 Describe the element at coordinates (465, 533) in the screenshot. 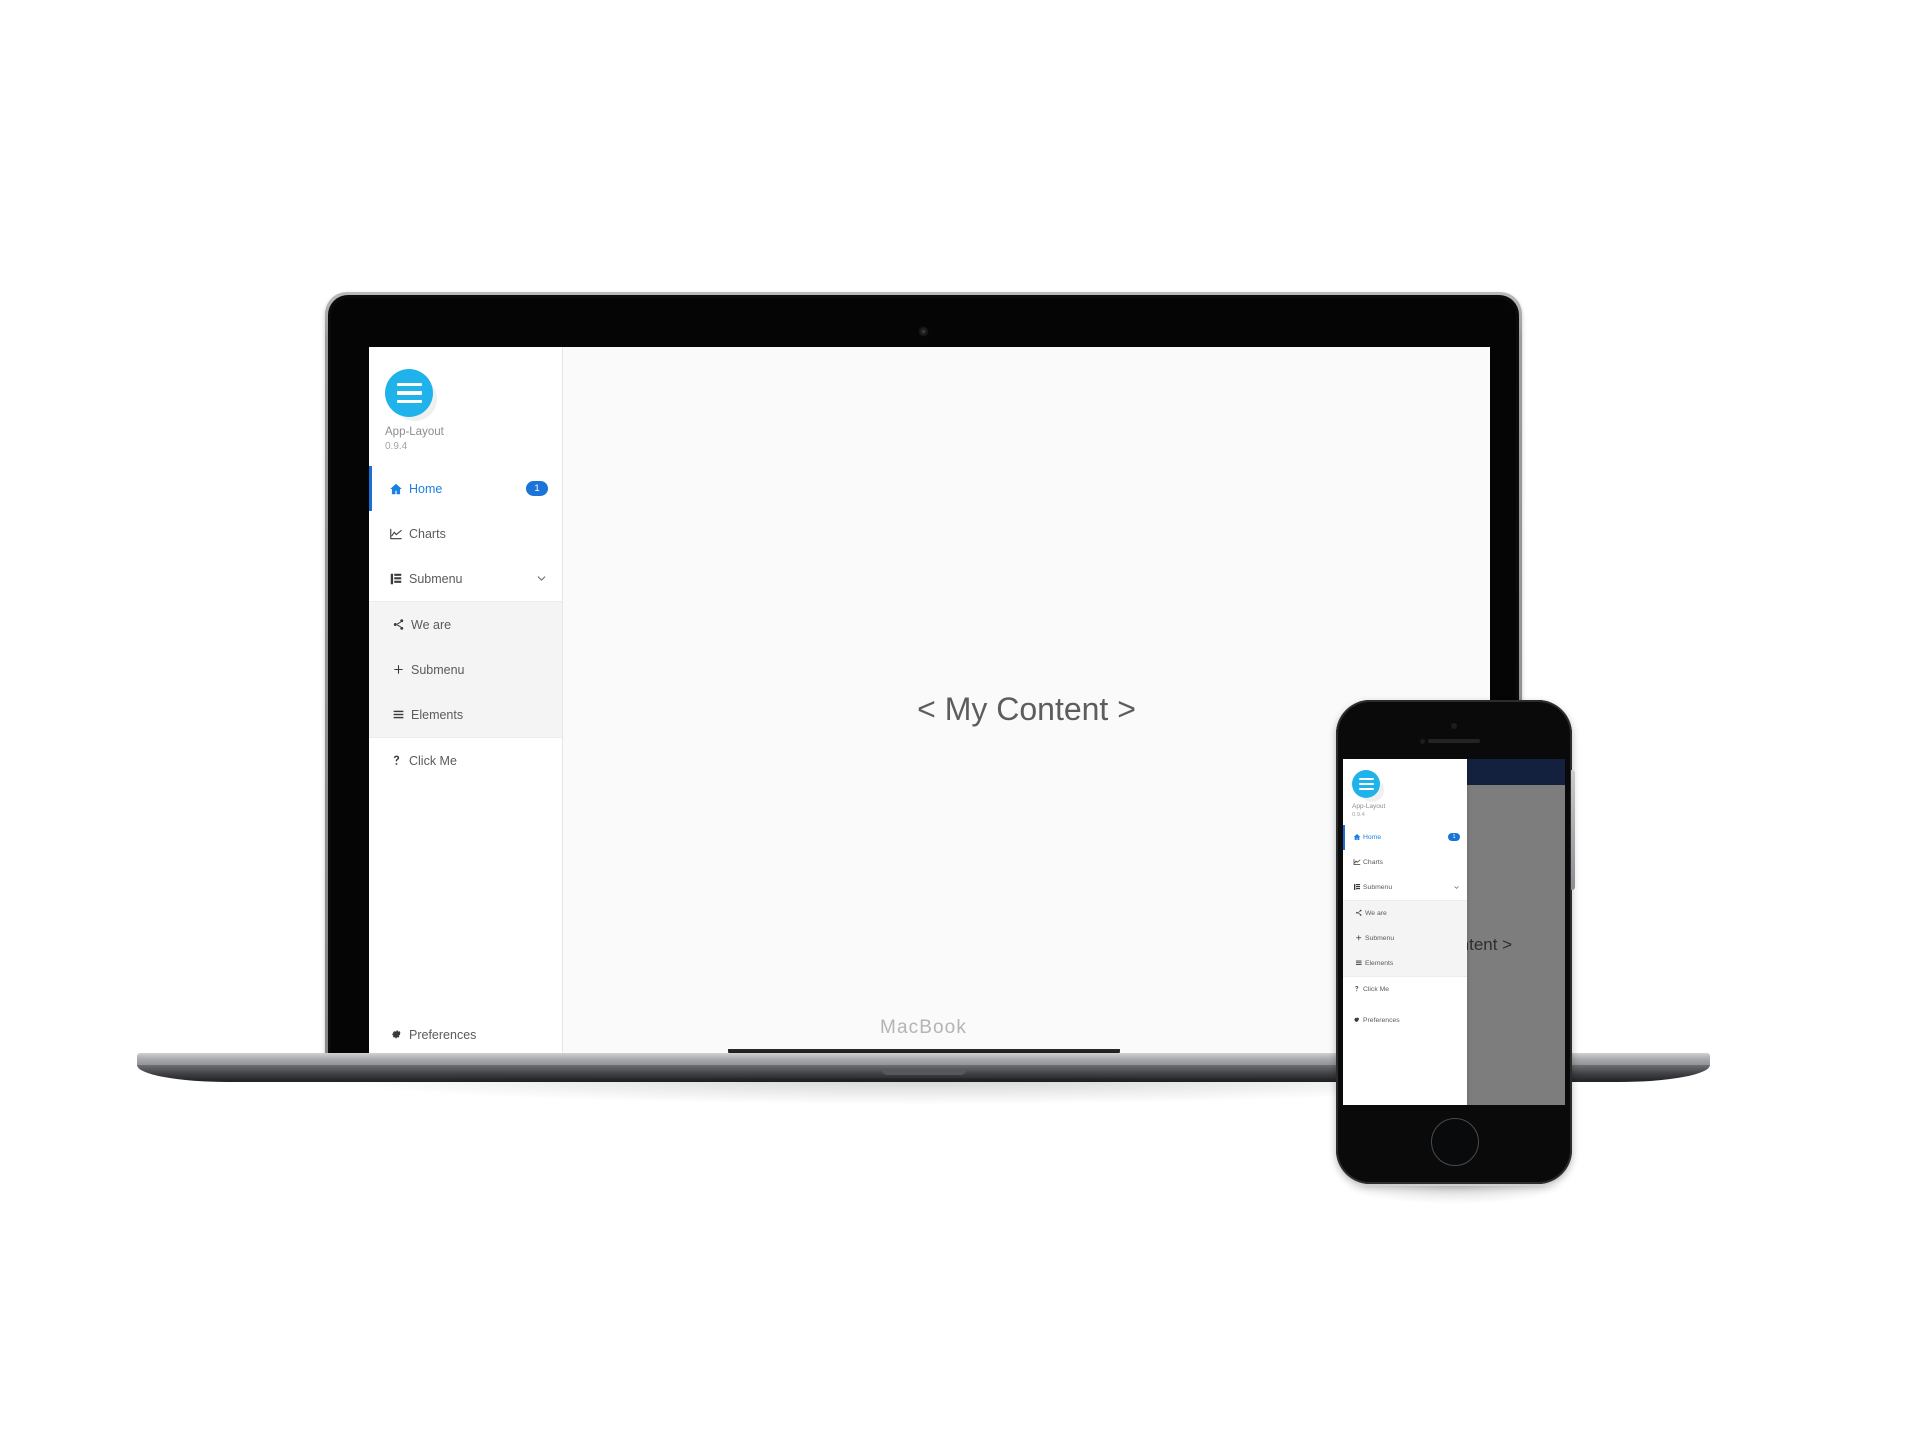

I see `sidebar-item-charts: Charts` at that location.